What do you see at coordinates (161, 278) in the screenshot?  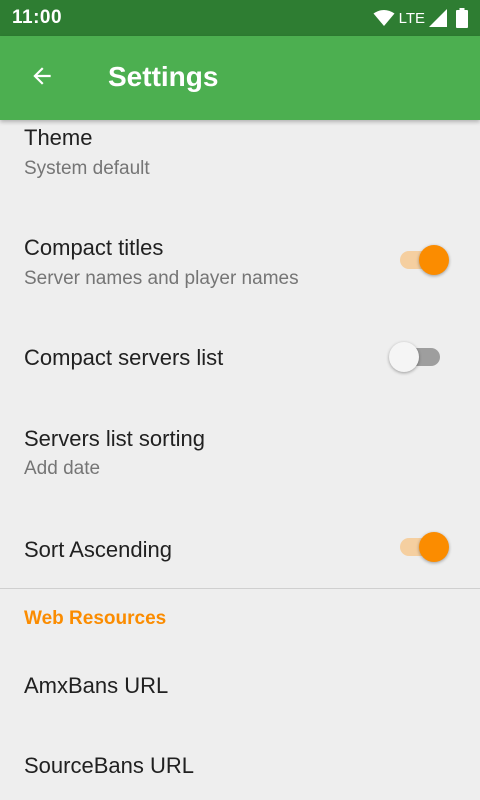 I see `pref-summary: Server names and player names` at bounding box center [161, 278].